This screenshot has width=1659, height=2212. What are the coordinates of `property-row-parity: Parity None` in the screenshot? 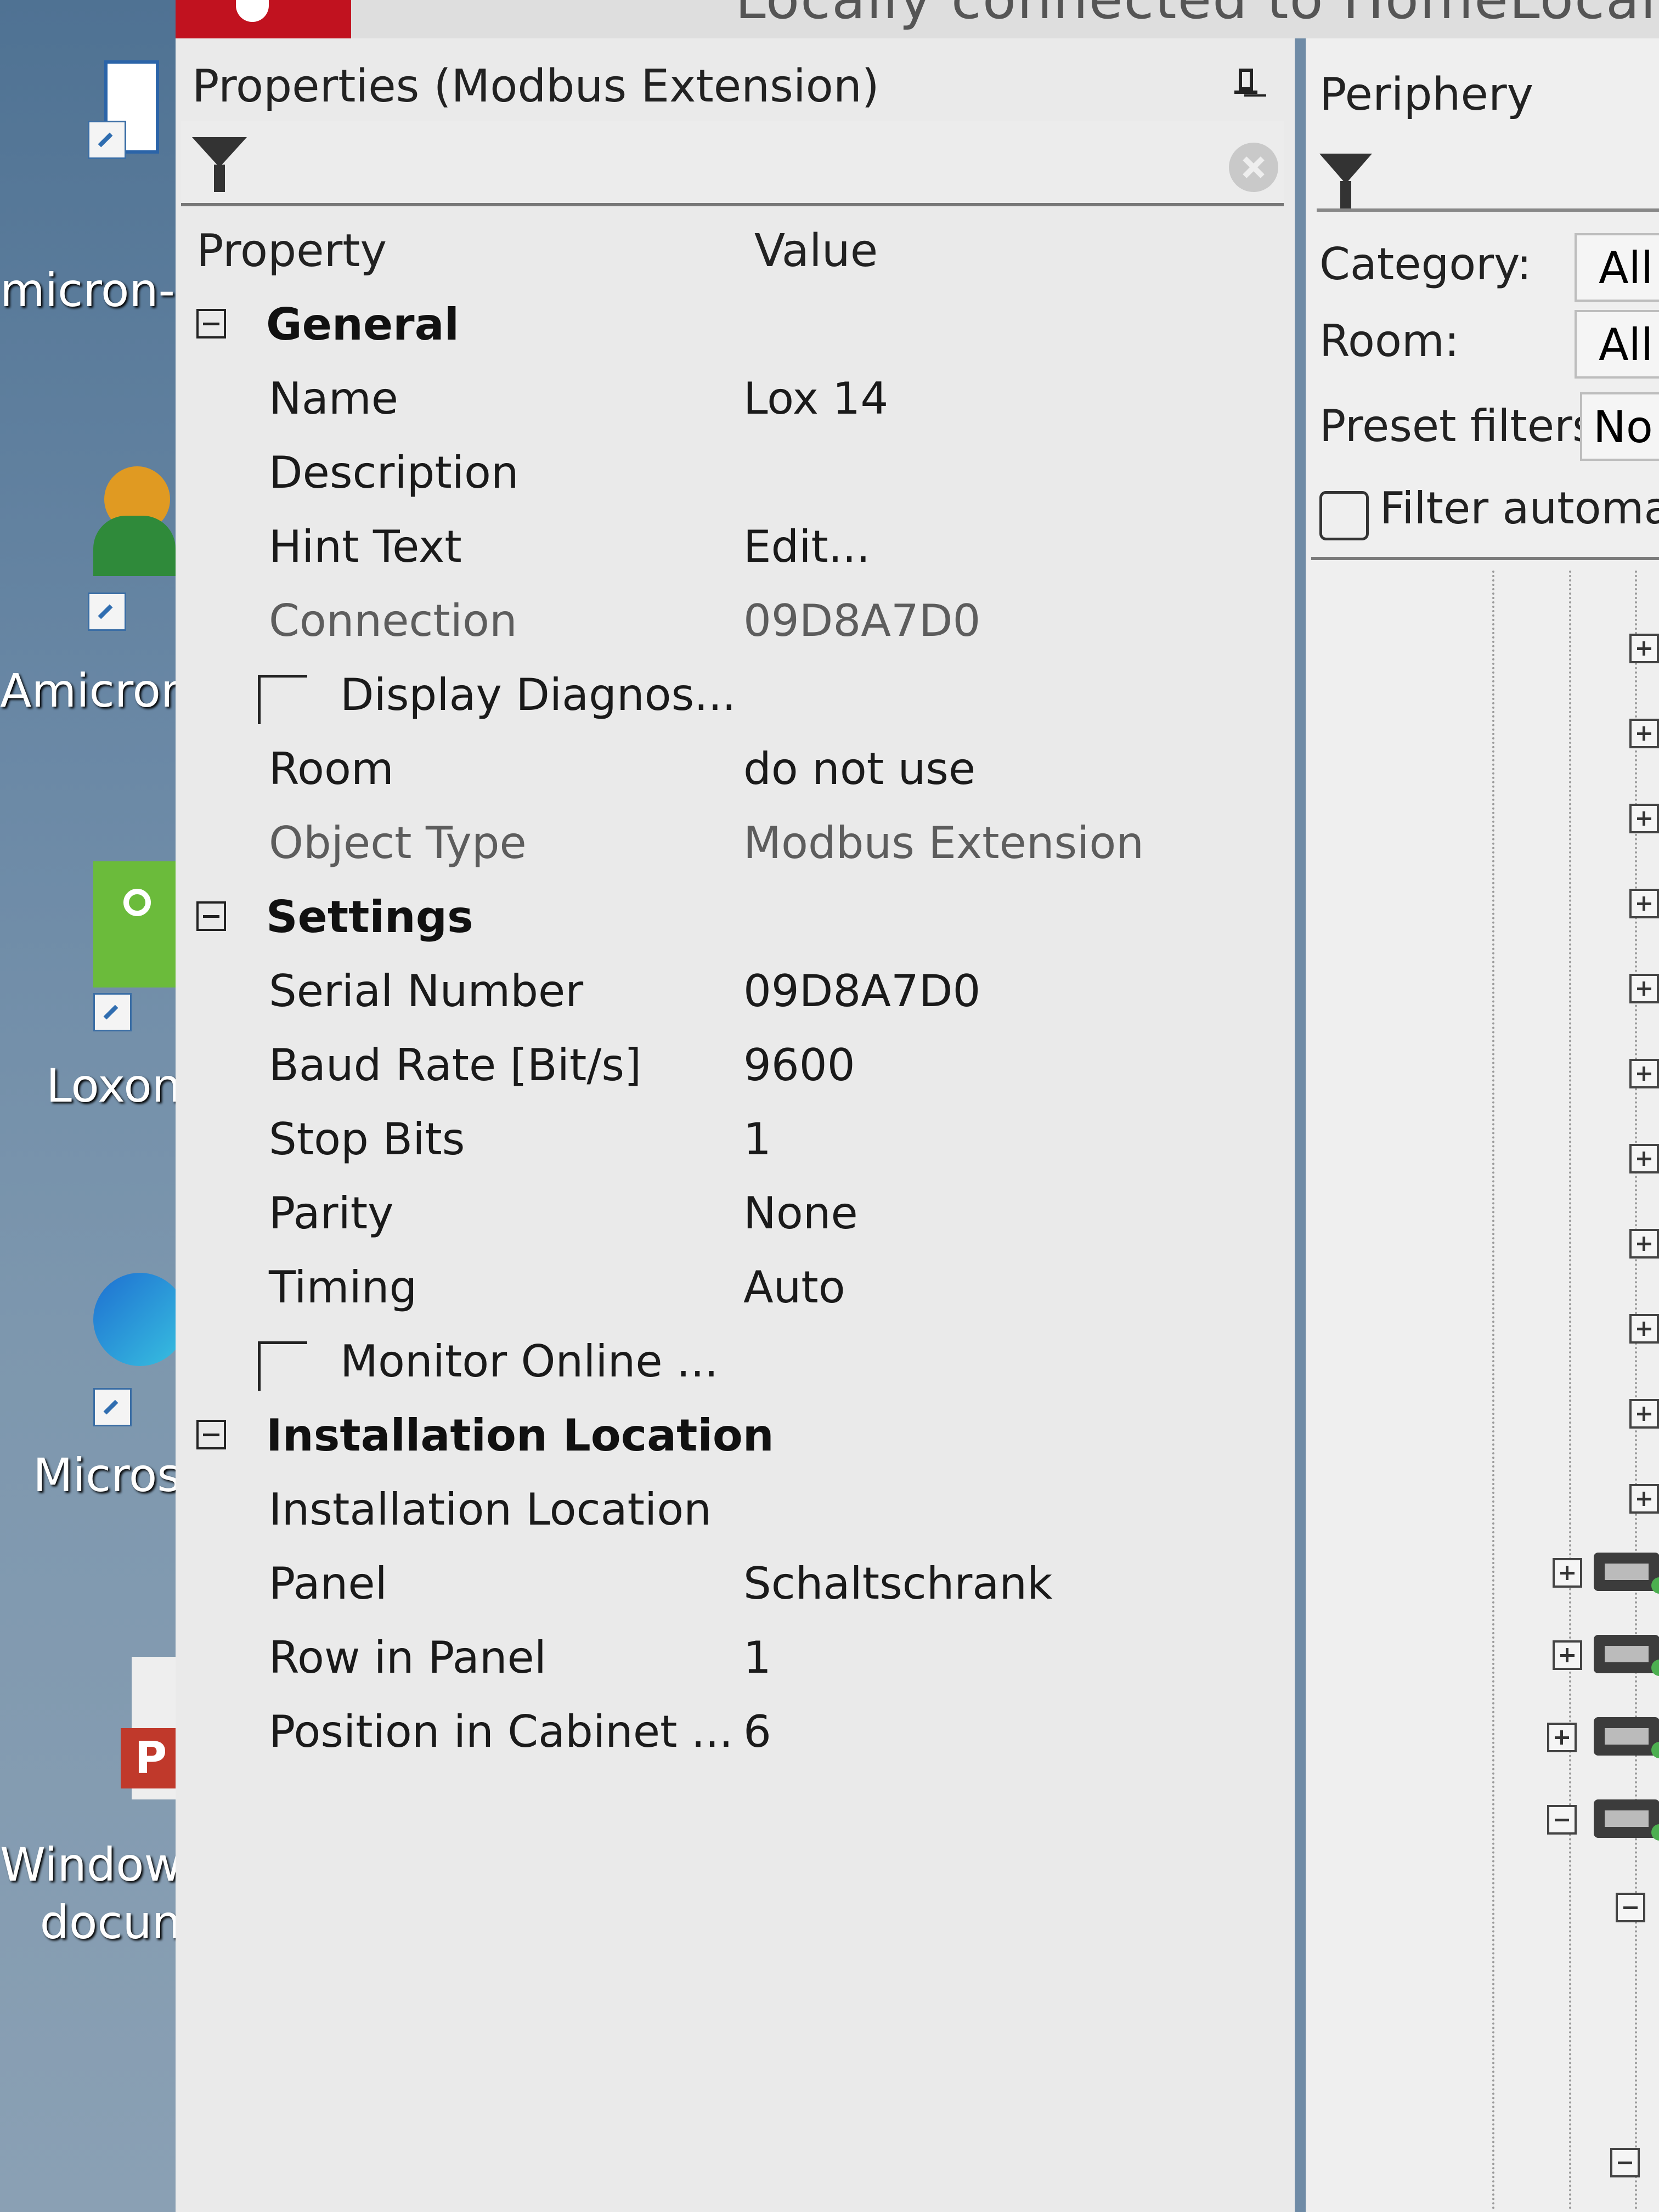 It's located at (735, 1224).